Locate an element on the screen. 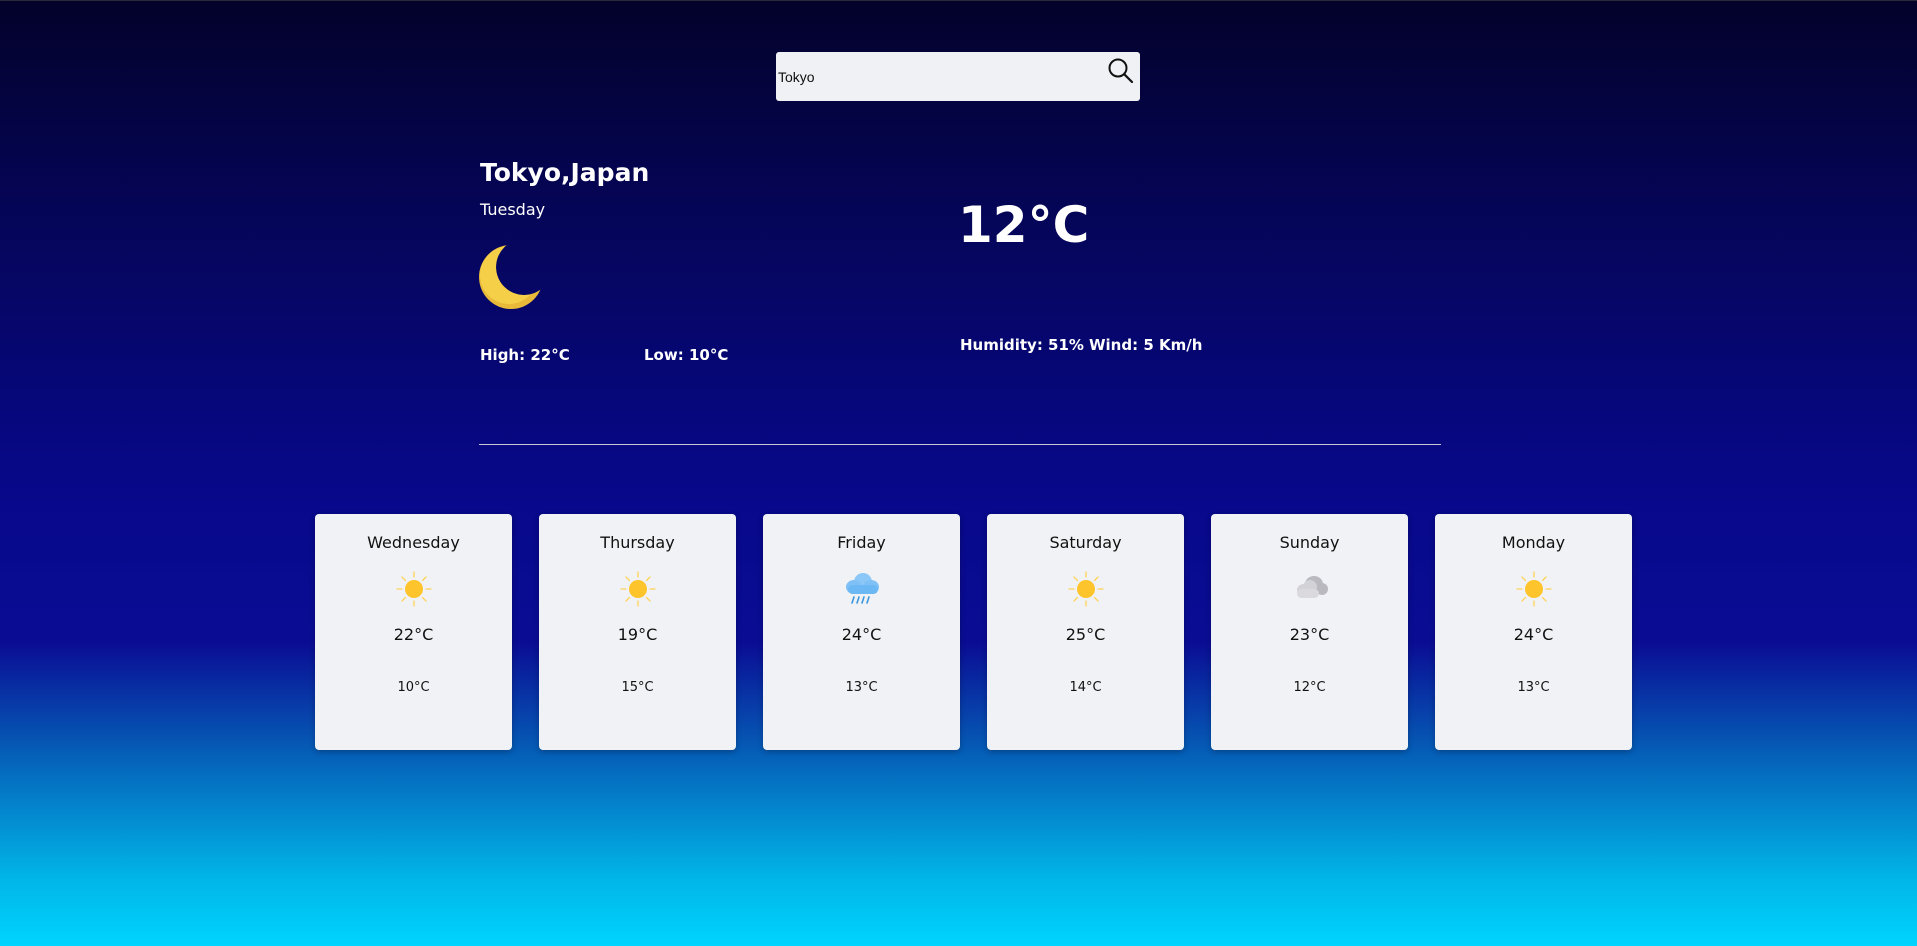  humidity: Humidity: 51% is located at coordinates (1022, 345).